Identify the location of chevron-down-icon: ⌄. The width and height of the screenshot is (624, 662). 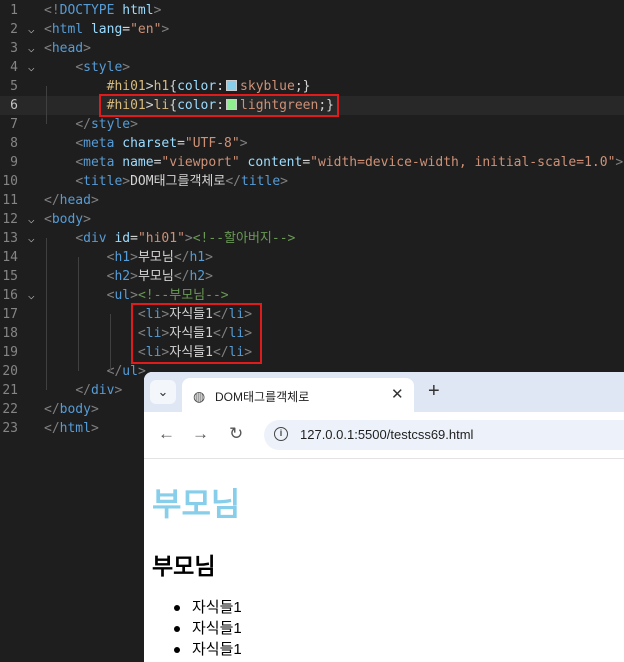
(163, 392).